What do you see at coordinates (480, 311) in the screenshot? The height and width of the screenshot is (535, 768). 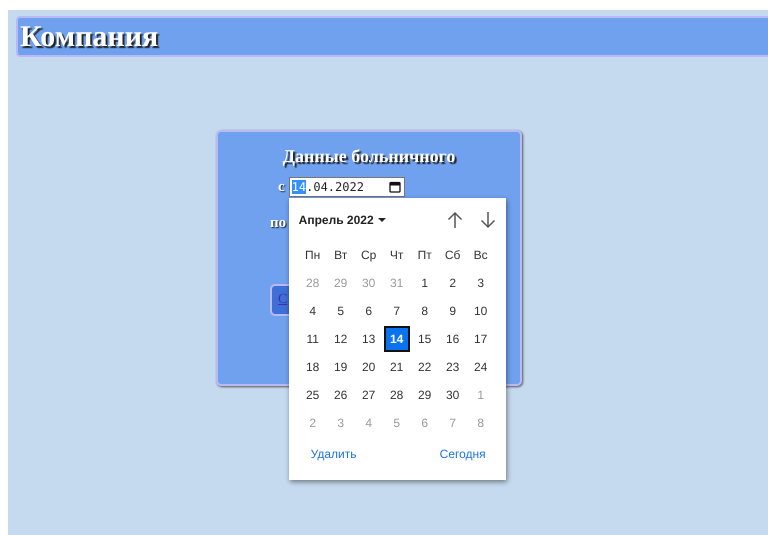 I see `calendar-day: 10` at bounding box center [480, 311].